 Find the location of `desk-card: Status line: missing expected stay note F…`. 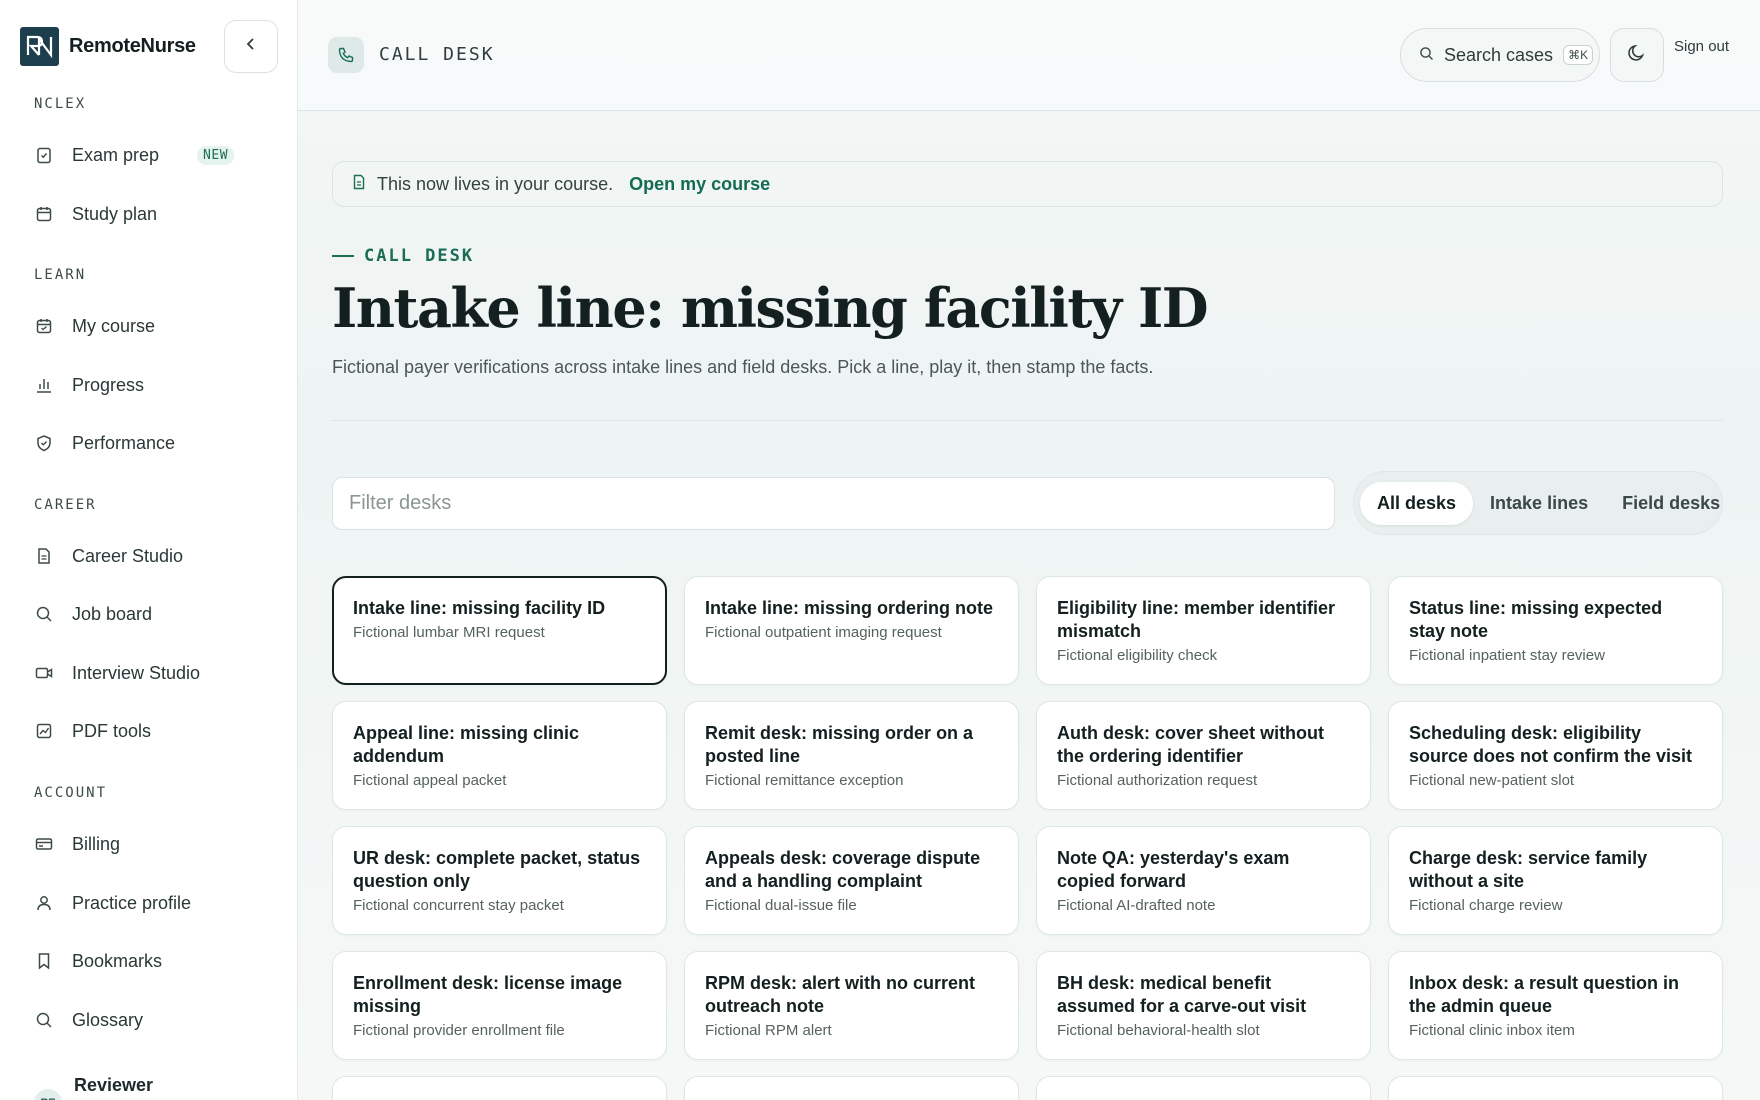

desk-card: Status line: missing expected stay note F… is located at coordinates (1555, 630).